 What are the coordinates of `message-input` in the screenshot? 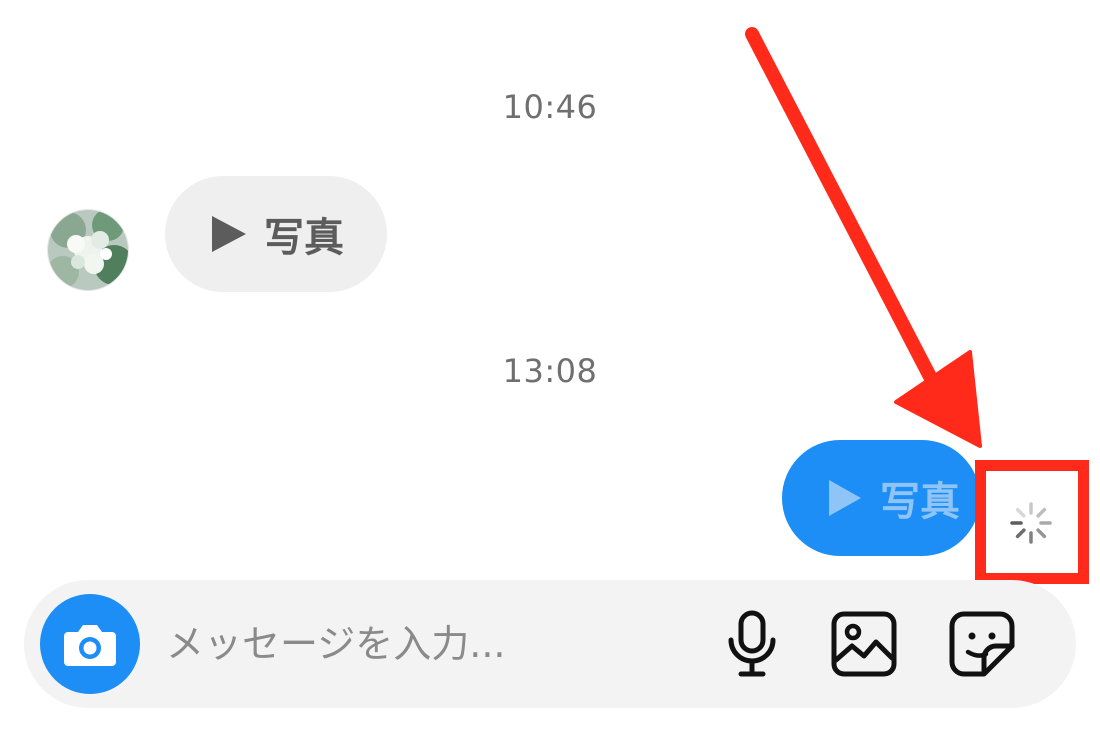 It's located at (426, 644).